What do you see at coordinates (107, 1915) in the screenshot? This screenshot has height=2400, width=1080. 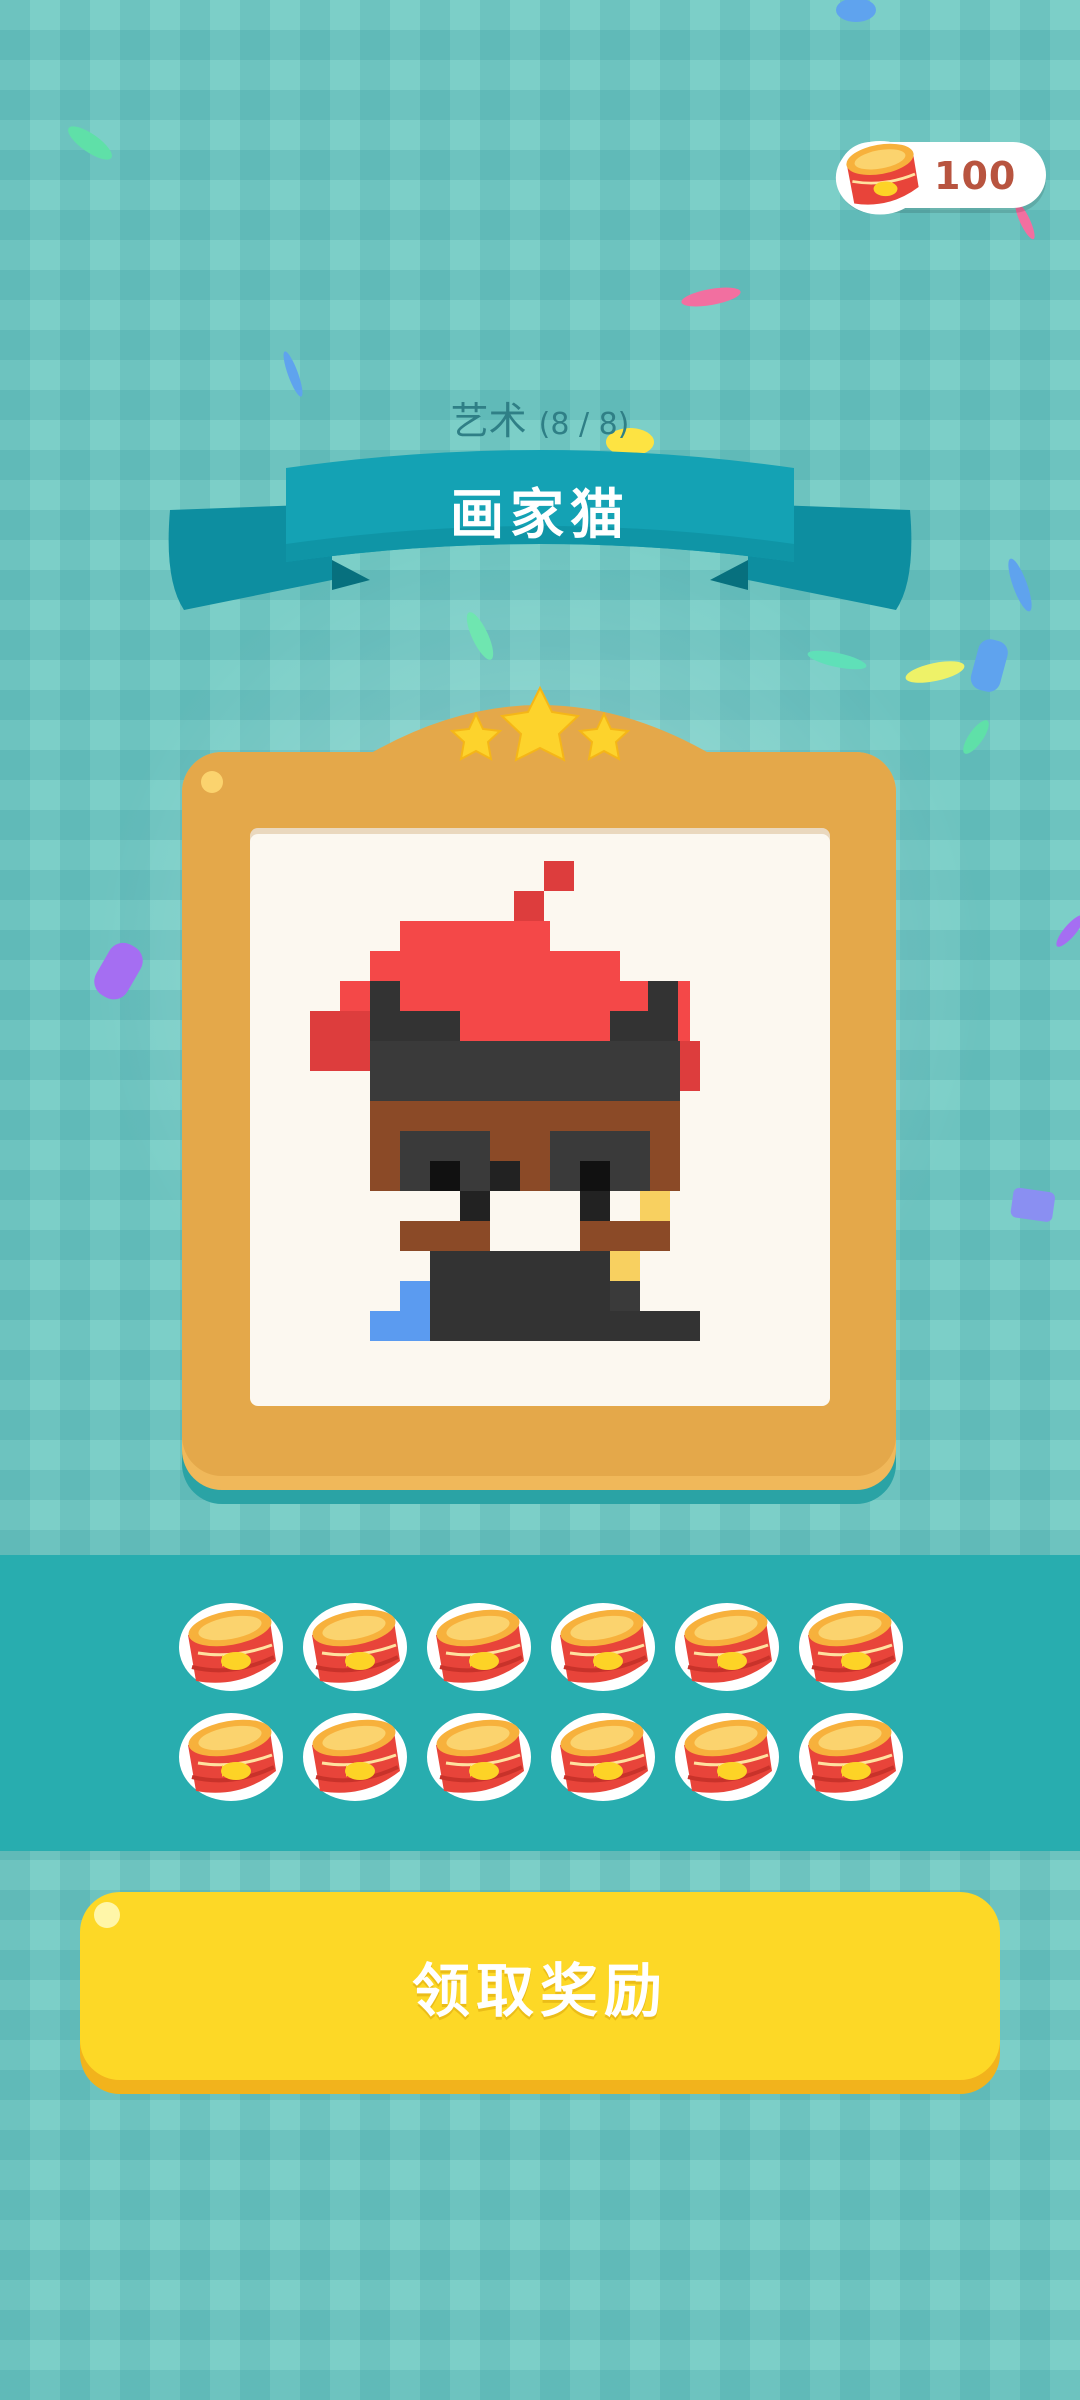 I see `button-highlight` at bounding box center [107, 1915].